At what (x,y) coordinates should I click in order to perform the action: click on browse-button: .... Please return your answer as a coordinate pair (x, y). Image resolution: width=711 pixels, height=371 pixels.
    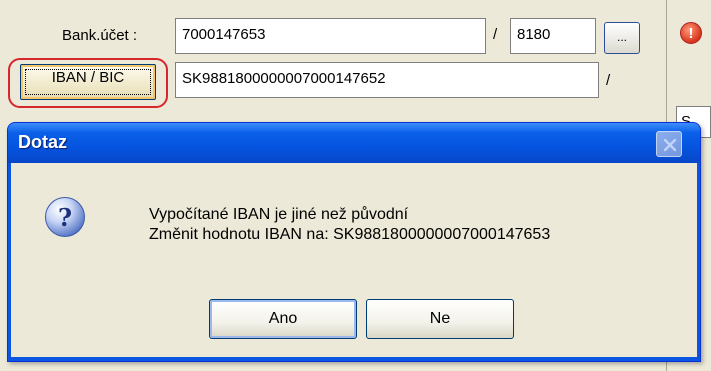
    Looking at the image, I should click on (622, 38).